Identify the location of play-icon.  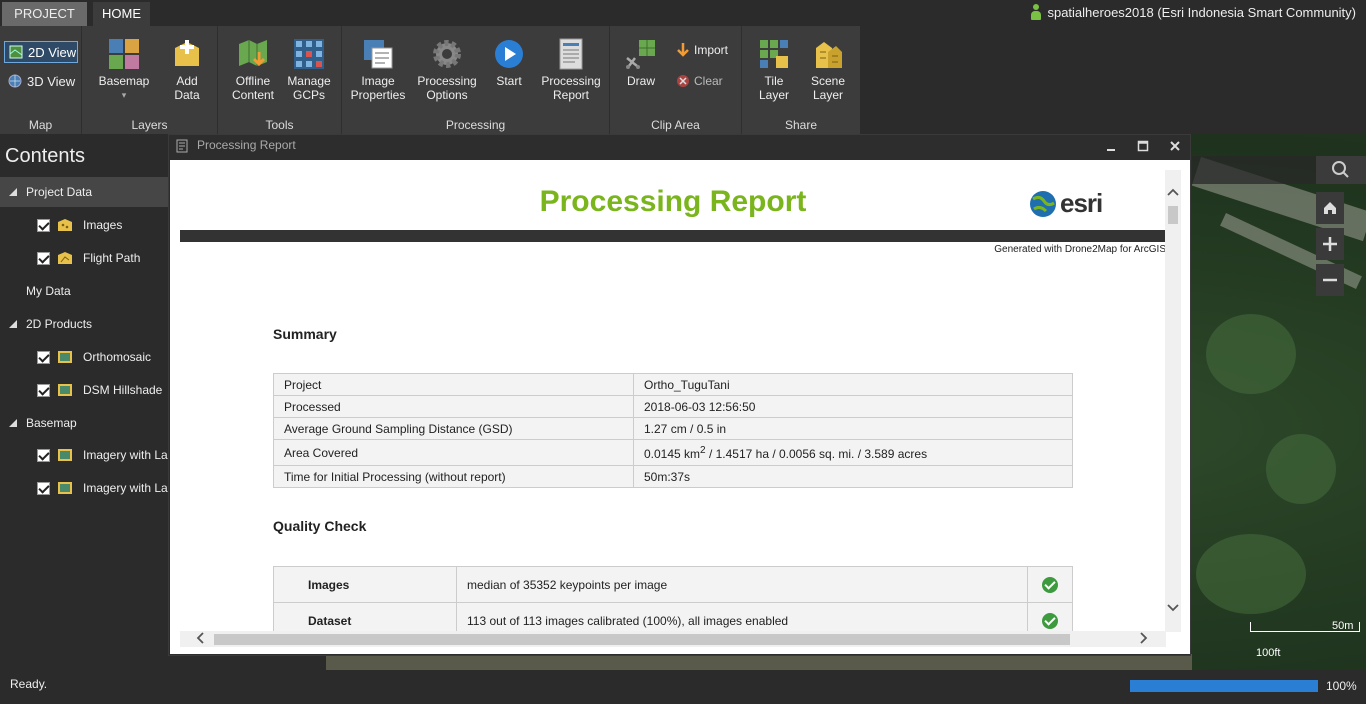
(509, 54).